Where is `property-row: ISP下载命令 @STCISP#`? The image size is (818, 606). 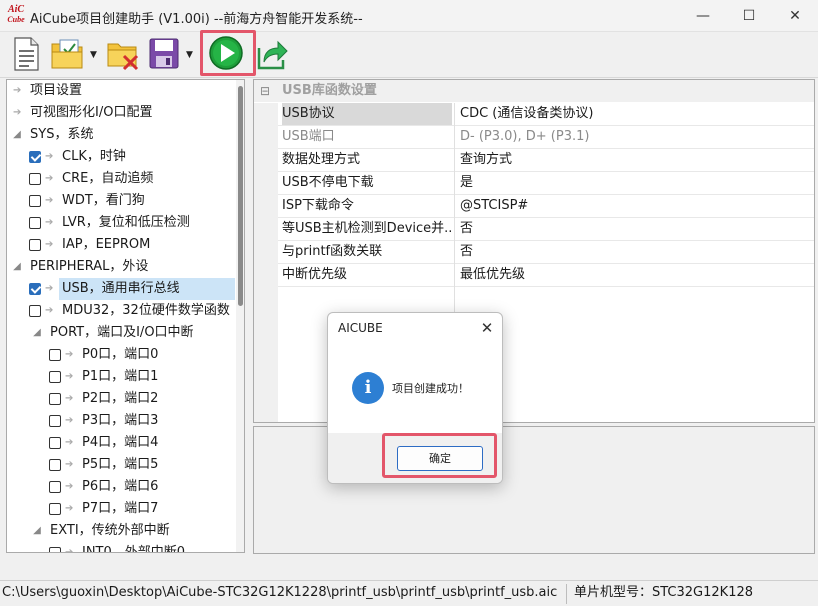
property-row: ISP下载命令 @STCISP# is located at coordinates (534, 206).